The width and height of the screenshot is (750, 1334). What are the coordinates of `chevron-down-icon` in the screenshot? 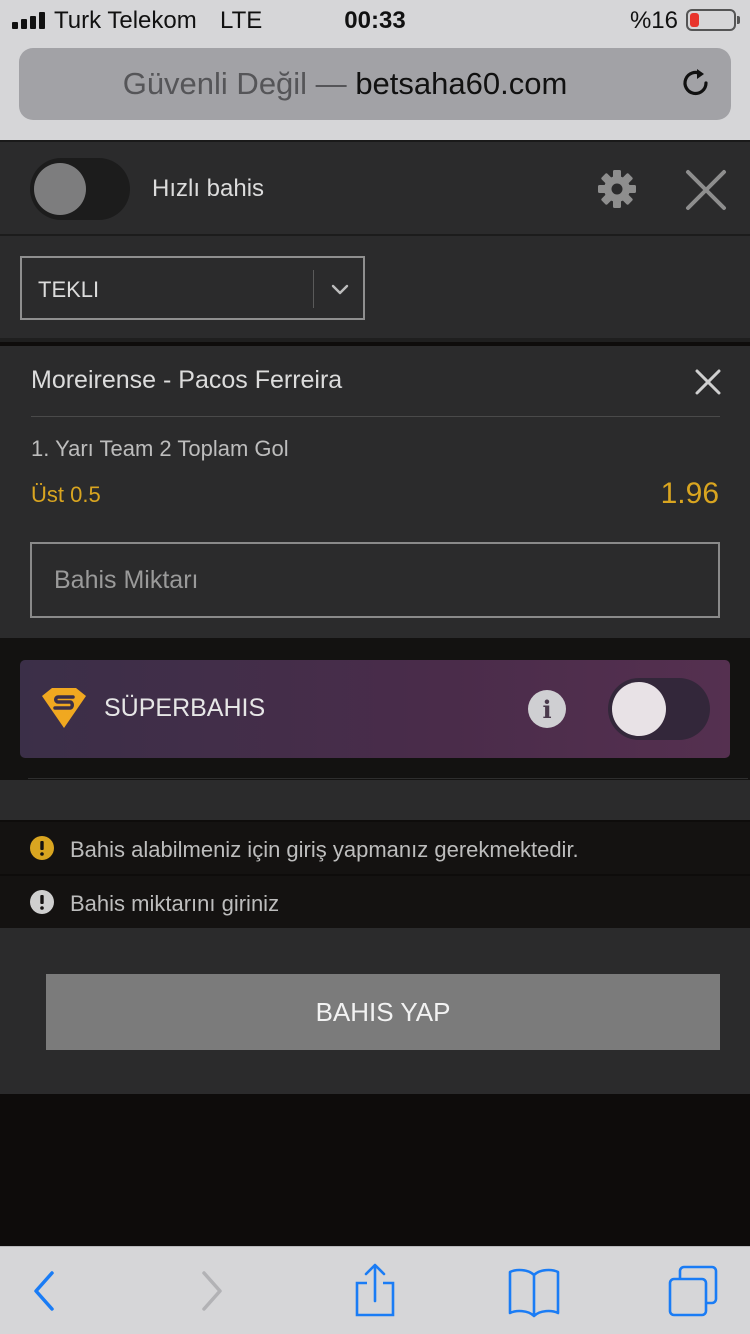 It's located at (340, 289).